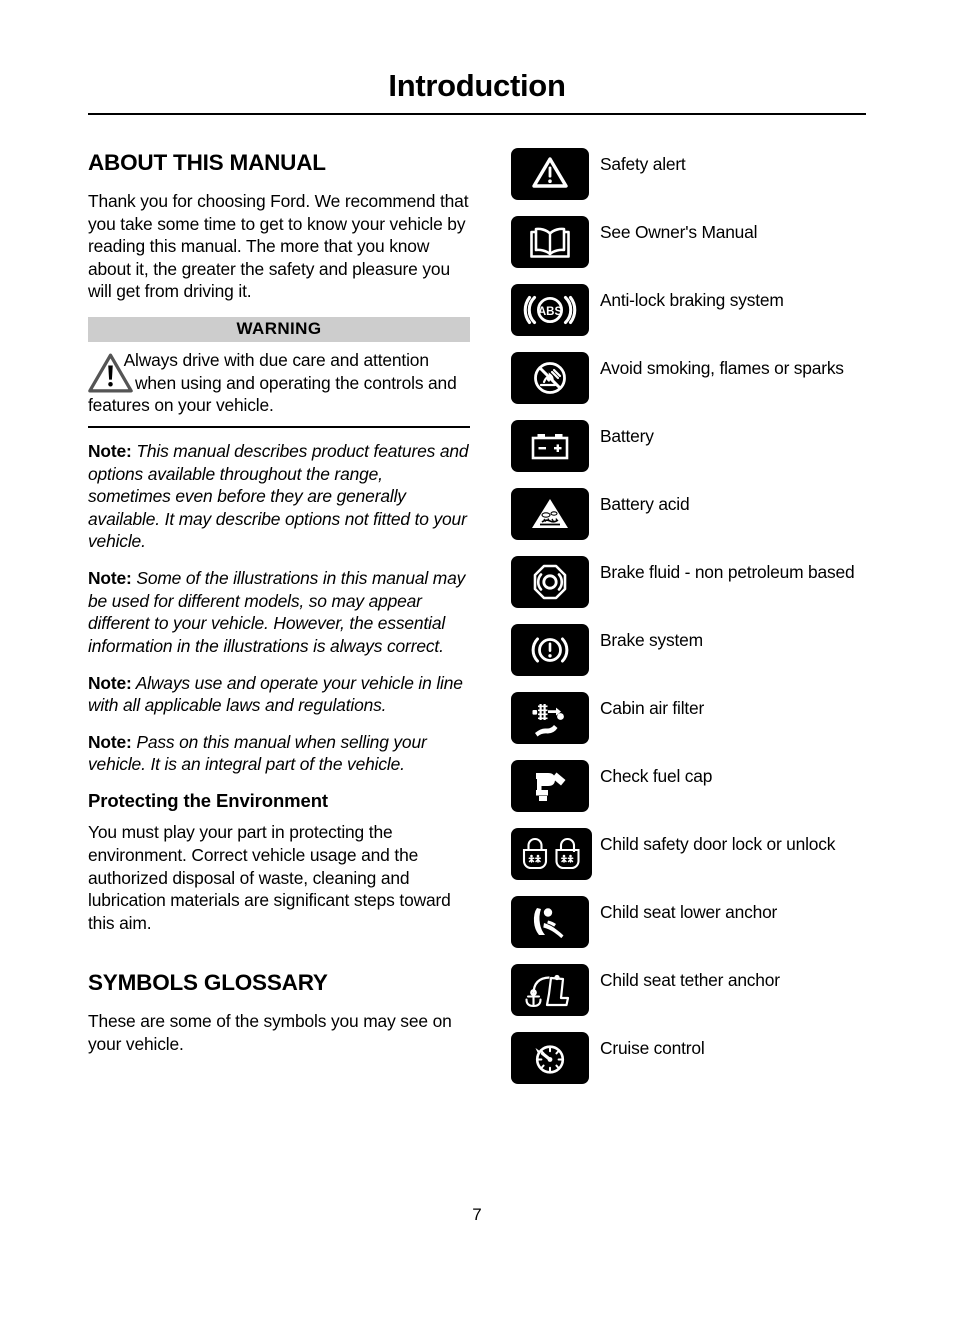 This screenshot has height=1329, width=954. Describe the element at coordinates (279, 329) in the screenshot. I see `warning-bar-label: WARNING` at that location.